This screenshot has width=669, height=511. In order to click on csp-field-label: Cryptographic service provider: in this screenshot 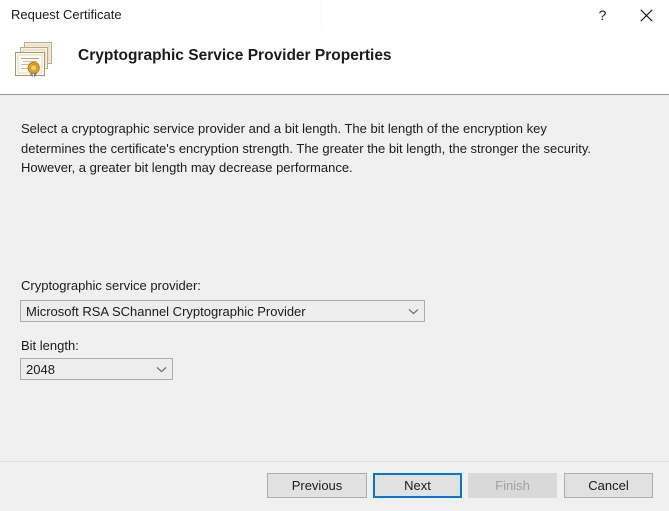, I will do `click(111, 285)`.